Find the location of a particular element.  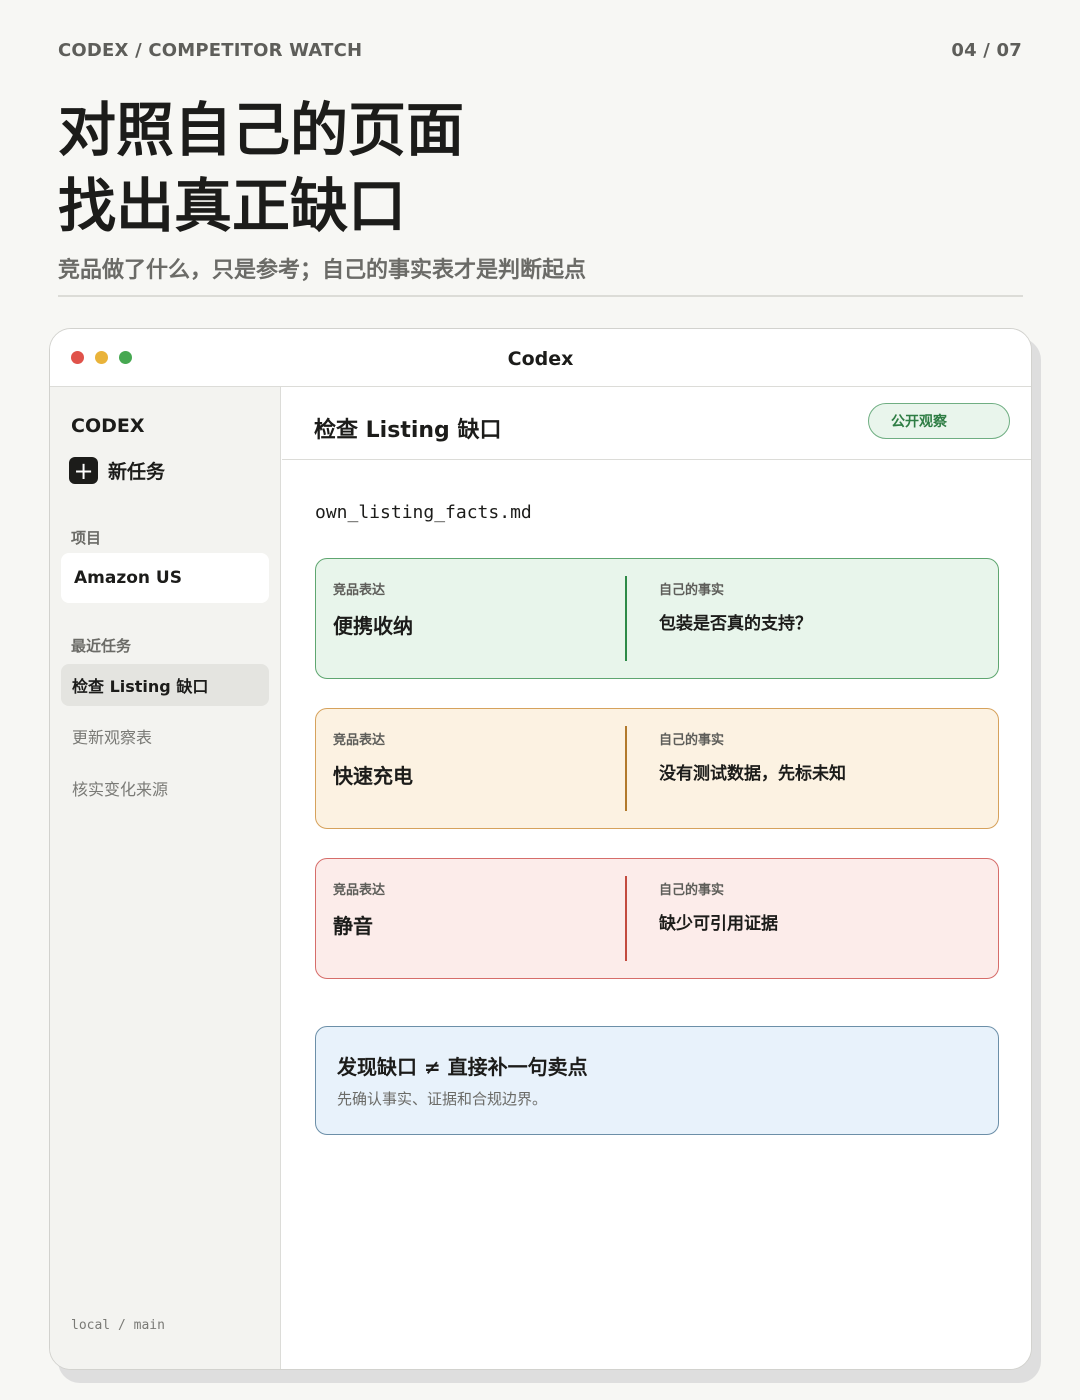

window-title: Codex is located at coordinates (540, 359).